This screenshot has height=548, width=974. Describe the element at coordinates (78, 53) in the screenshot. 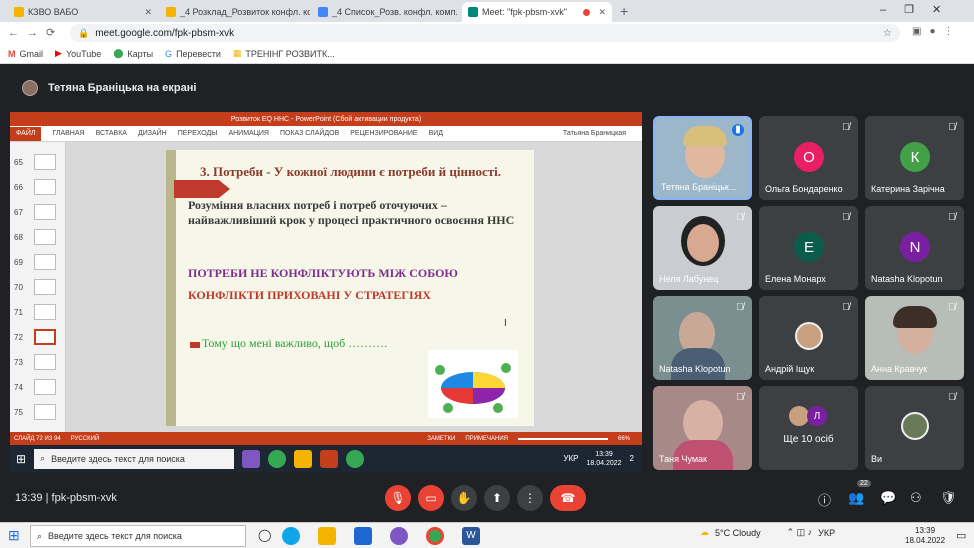

I see `bookmark-youtube: ▶ YouTube` at that location.